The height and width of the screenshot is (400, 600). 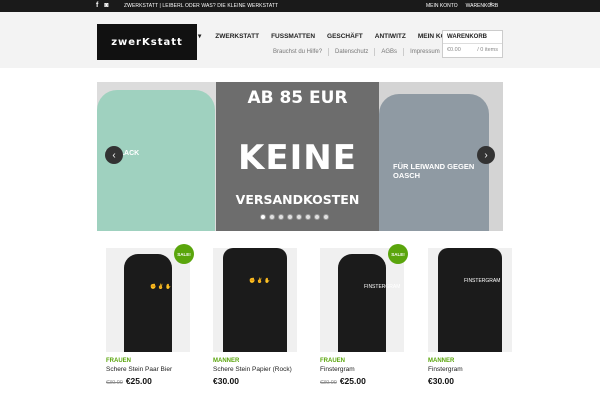 I want to click on search-icon: ⌕, so click(x=491, y=5).